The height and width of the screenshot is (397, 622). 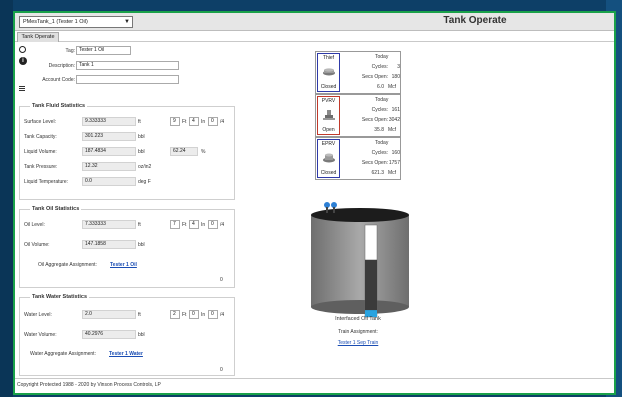 I want to click on pressure-relief-valve-icon, so click(x=329, y=115).